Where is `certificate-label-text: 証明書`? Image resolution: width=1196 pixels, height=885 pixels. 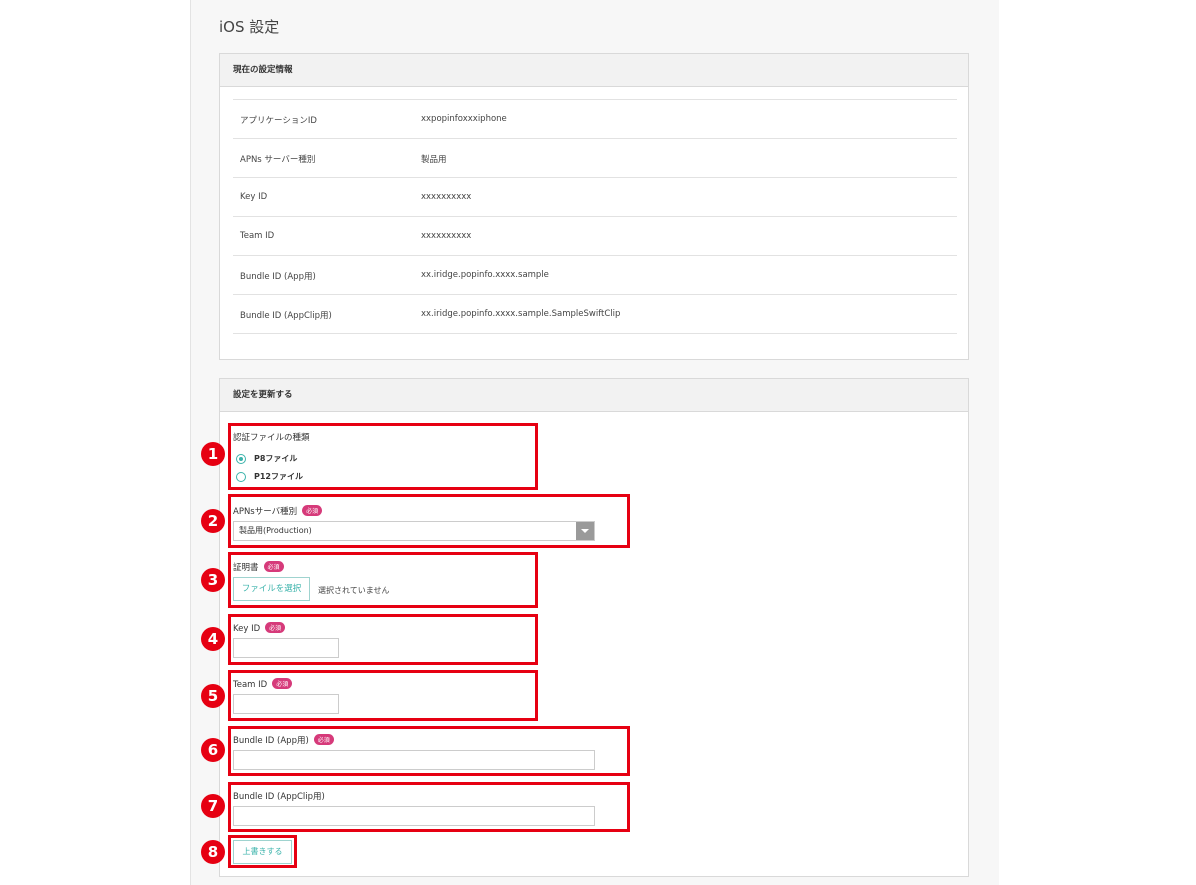
certificate-label-text: 証明書 is located at coordinates (246, 568).